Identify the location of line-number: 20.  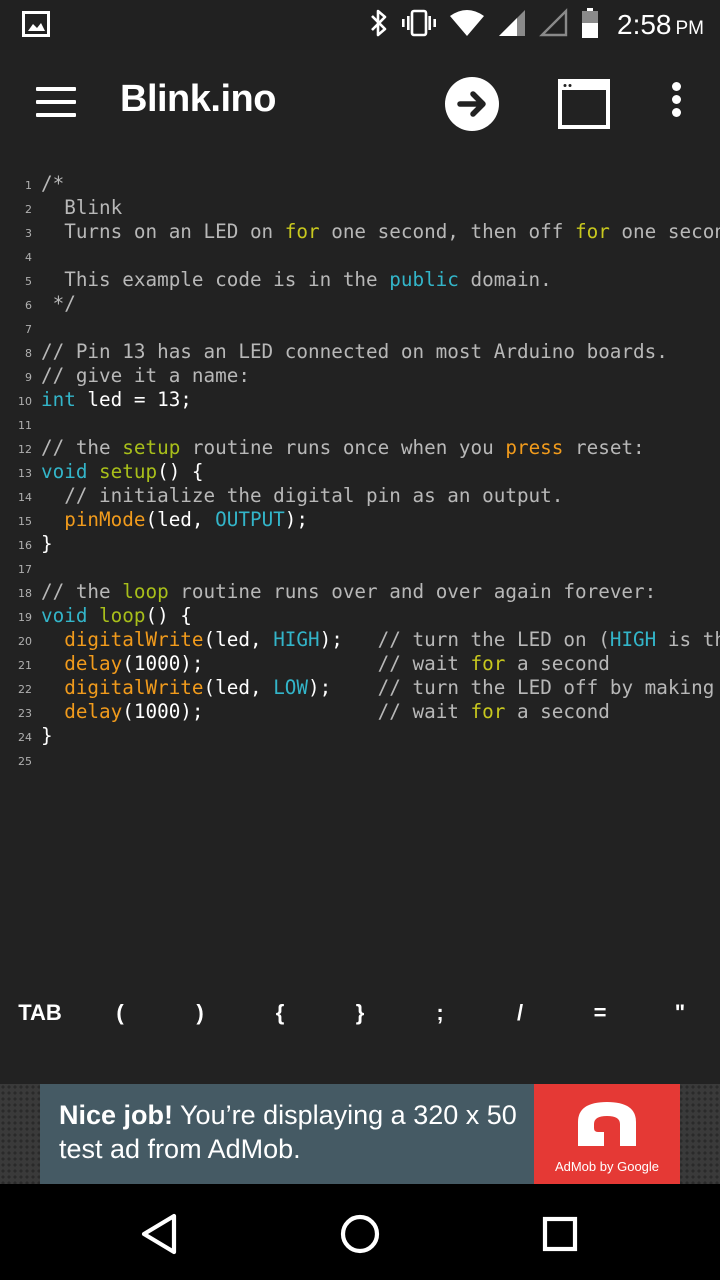
(25, 641).